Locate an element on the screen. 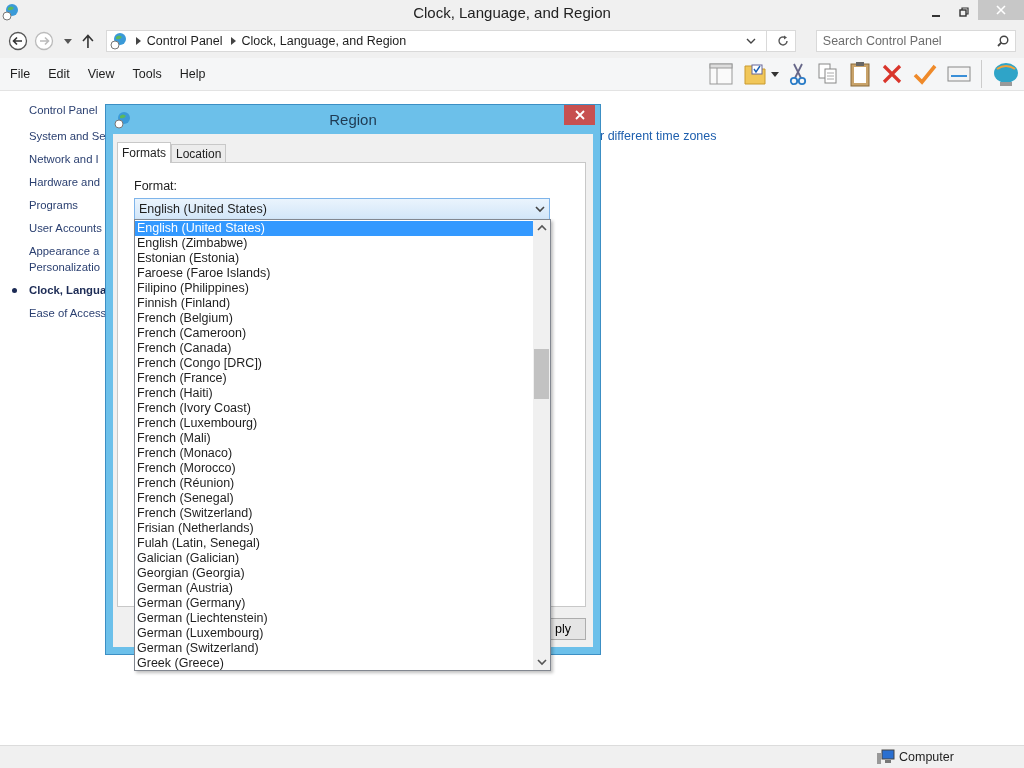  list-option: Estonian (Estonia) is located at coordinates (334, 258).